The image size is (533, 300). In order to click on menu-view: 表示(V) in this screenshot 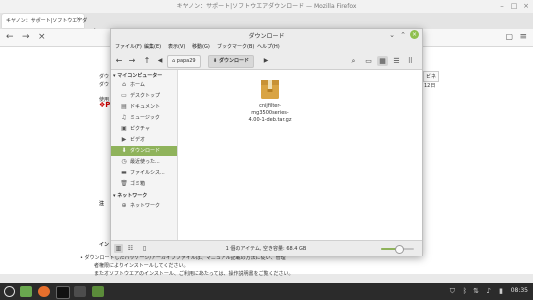, I will do `click(176, 46)`.